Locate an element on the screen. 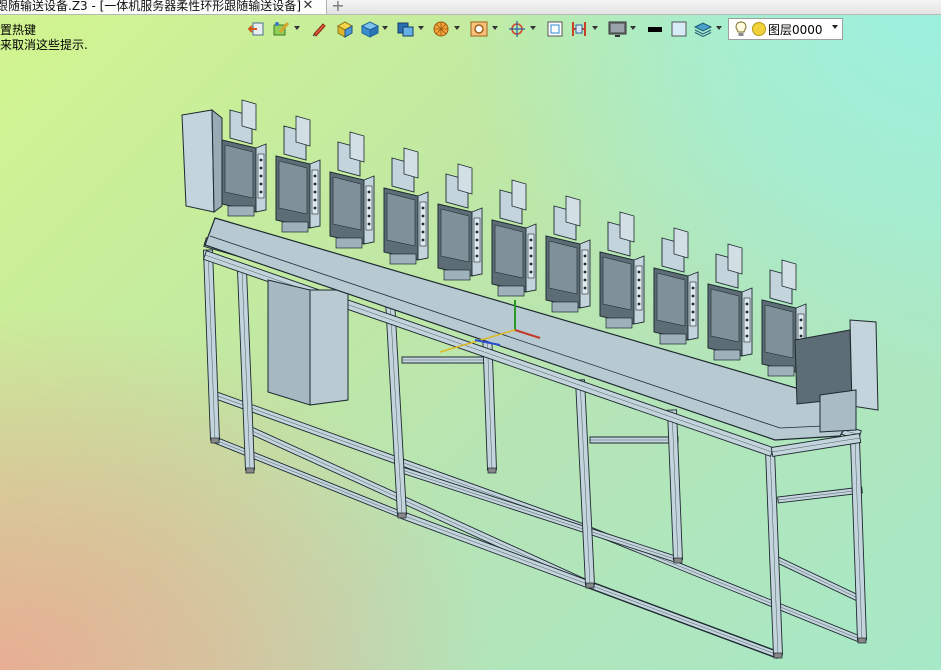 The height and width of the screenshot is (670, 941). view-cube-icon is located at coordinates (410, 29).